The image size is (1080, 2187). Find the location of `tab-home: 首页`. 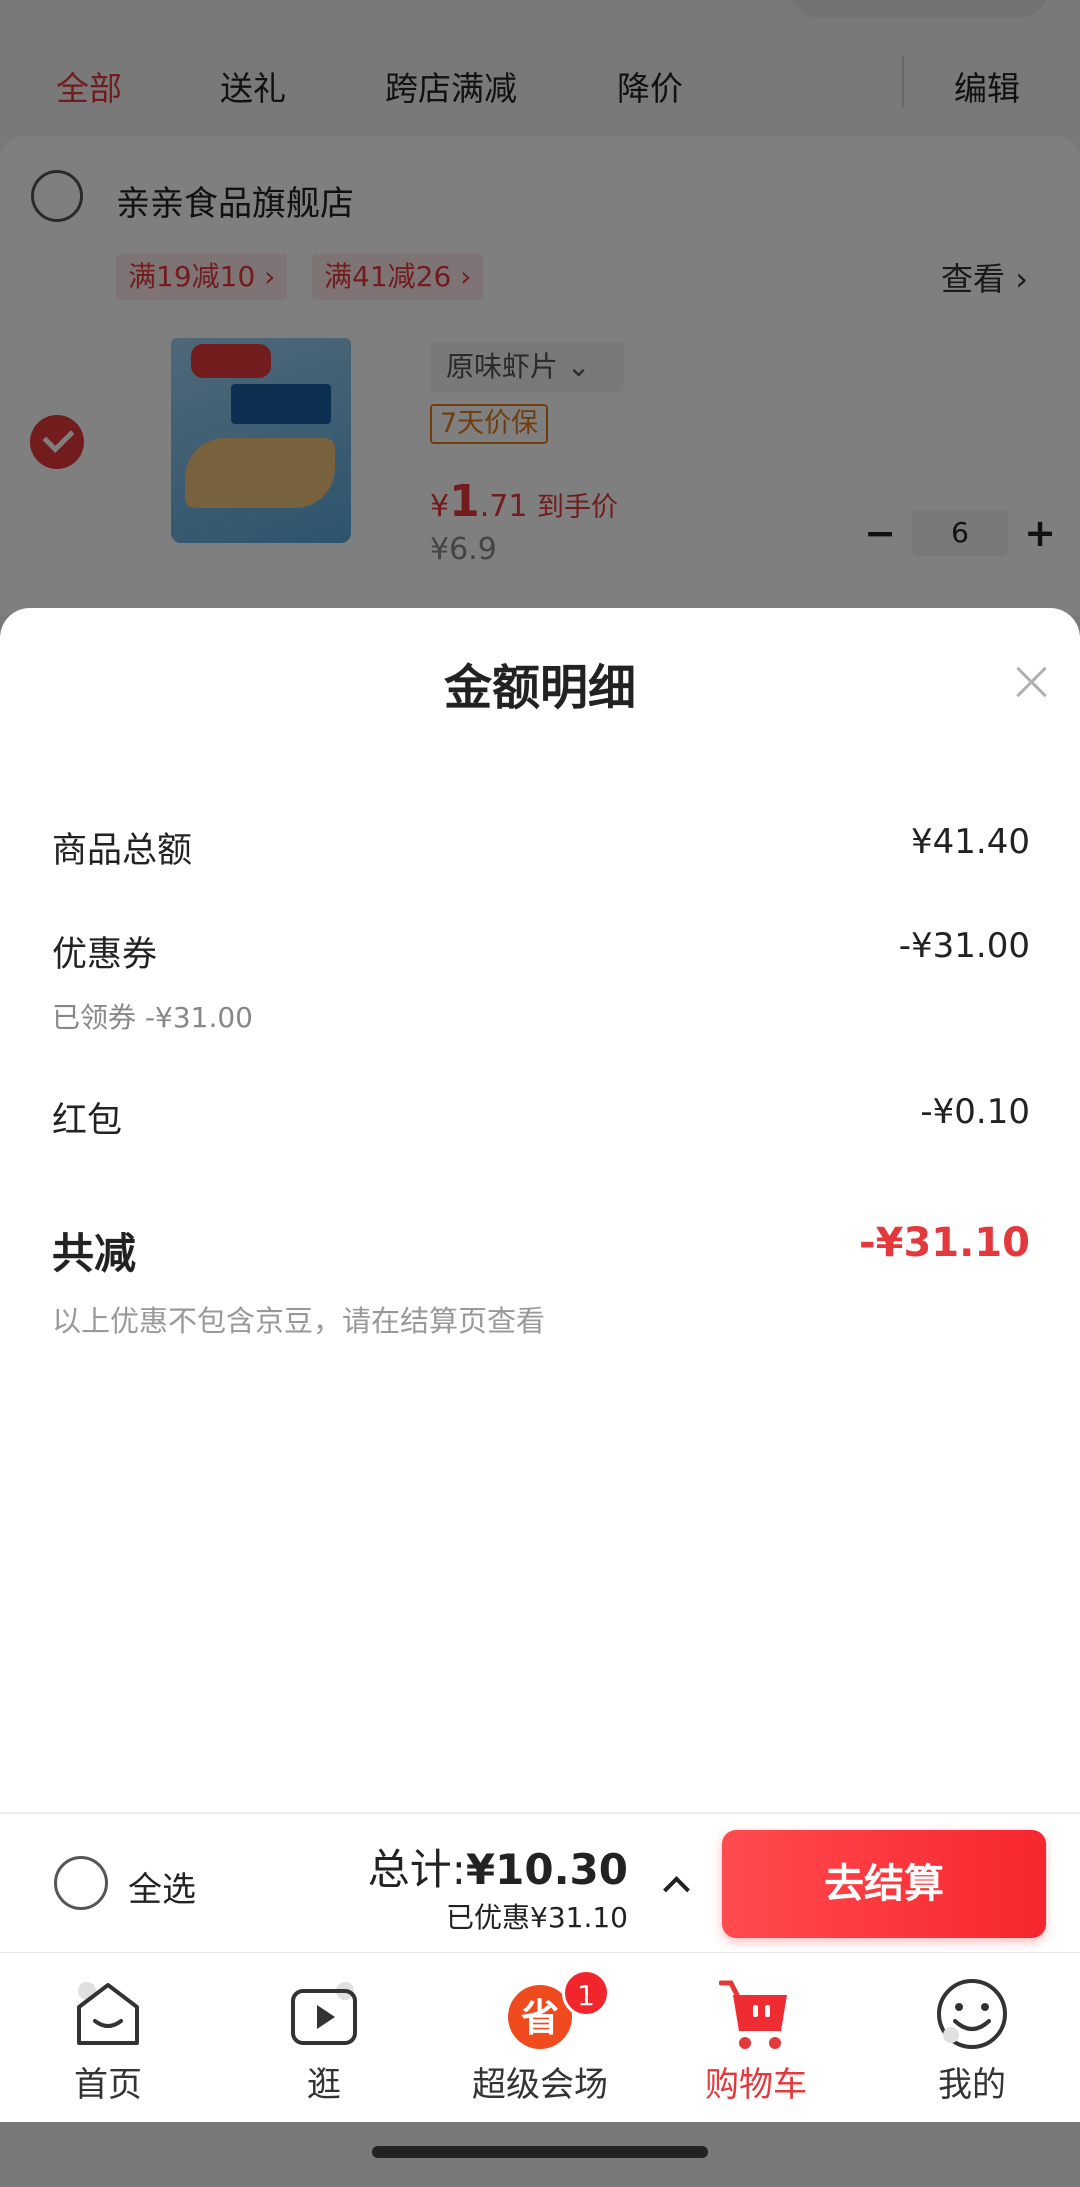

tab-home: 首页 is located at coordinates (108, 2038).